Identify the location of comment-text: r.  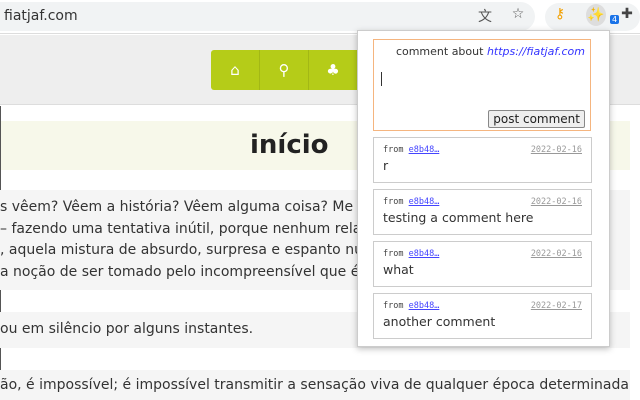
(386, 165).